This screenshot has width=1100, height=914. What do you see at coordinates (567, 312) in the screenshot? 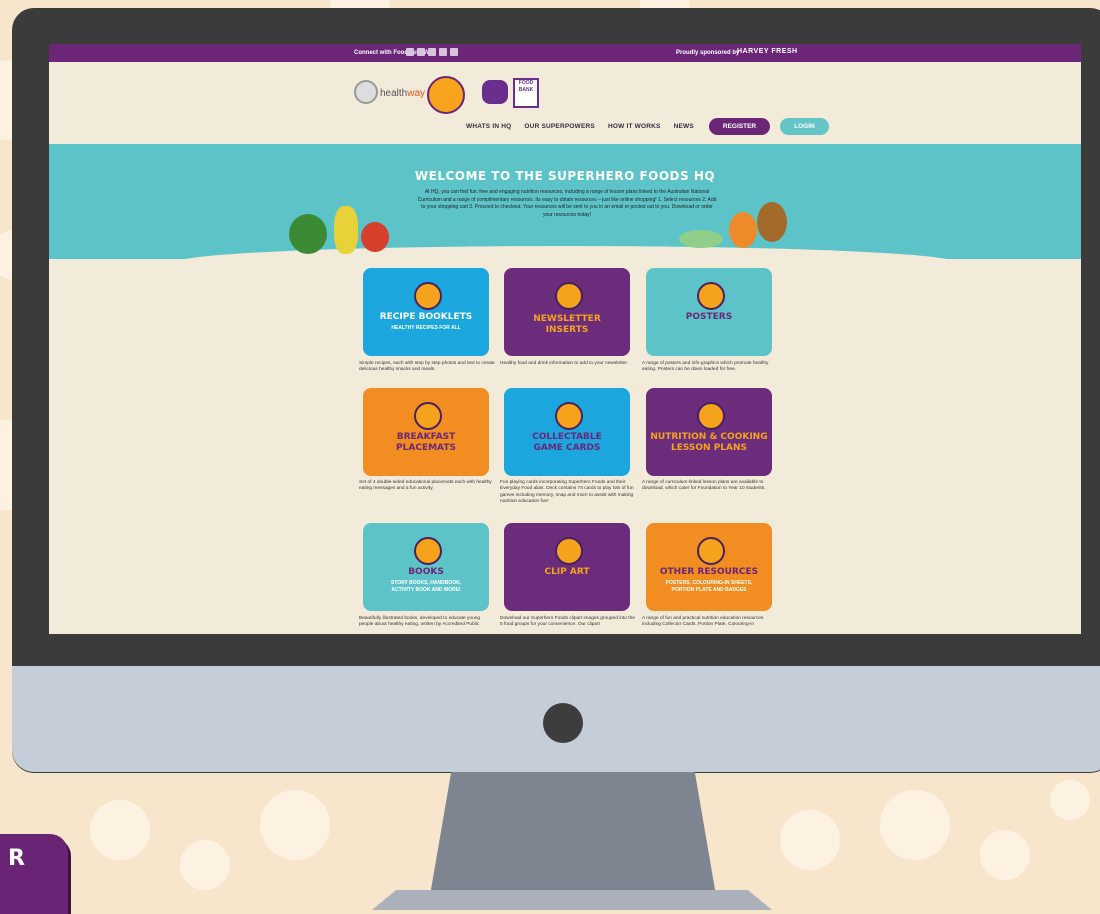
I see `card-newsletter-inserts: NEWSLETTER INSERTS` at bounding box center [567, 312].